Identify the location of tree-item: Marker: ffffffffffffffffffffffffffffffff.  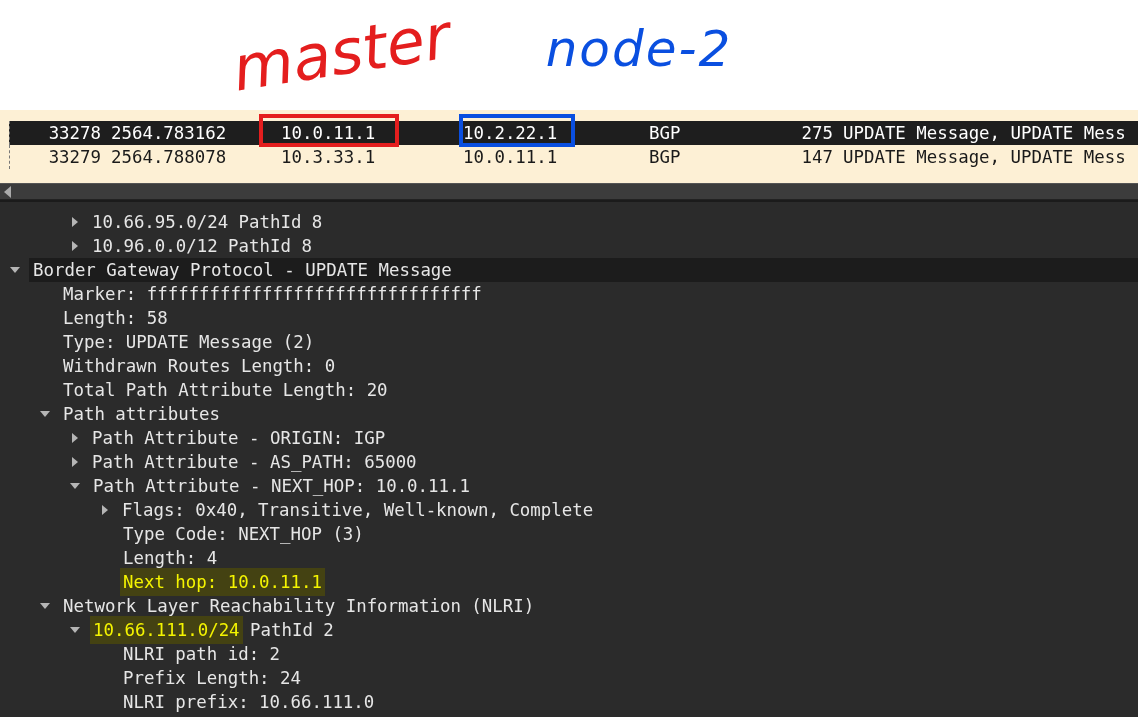
(270, 294).